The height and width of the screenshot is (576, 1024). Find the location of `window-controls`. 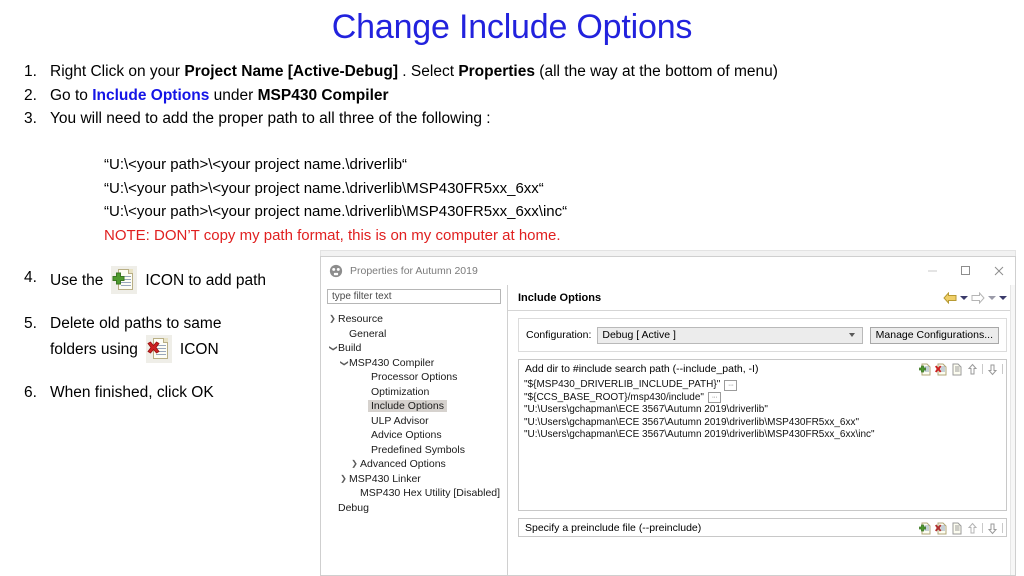

window-controls is located at coordinates (965, 270).